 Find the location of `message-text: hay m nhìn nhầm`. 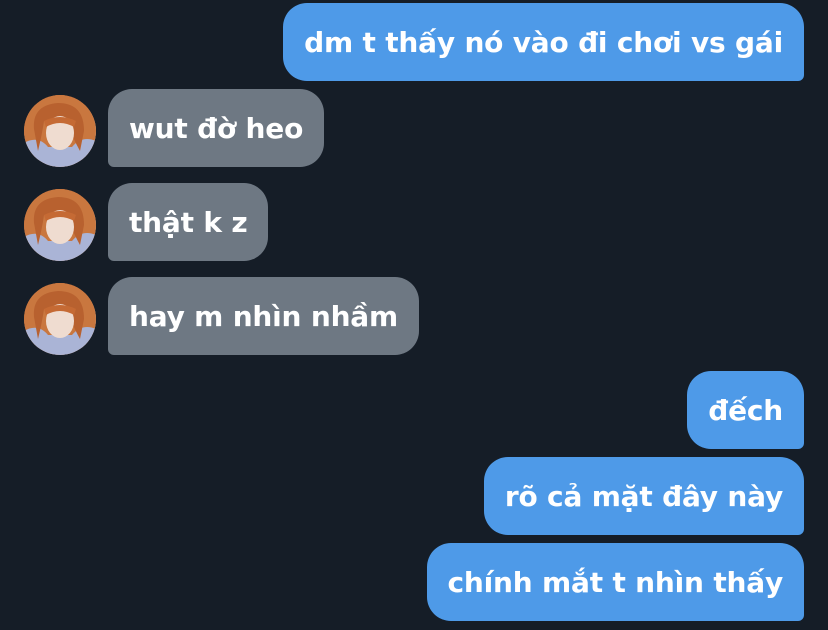

message-text: hay m nhìn nhầm is located at coordinates (263, 316).